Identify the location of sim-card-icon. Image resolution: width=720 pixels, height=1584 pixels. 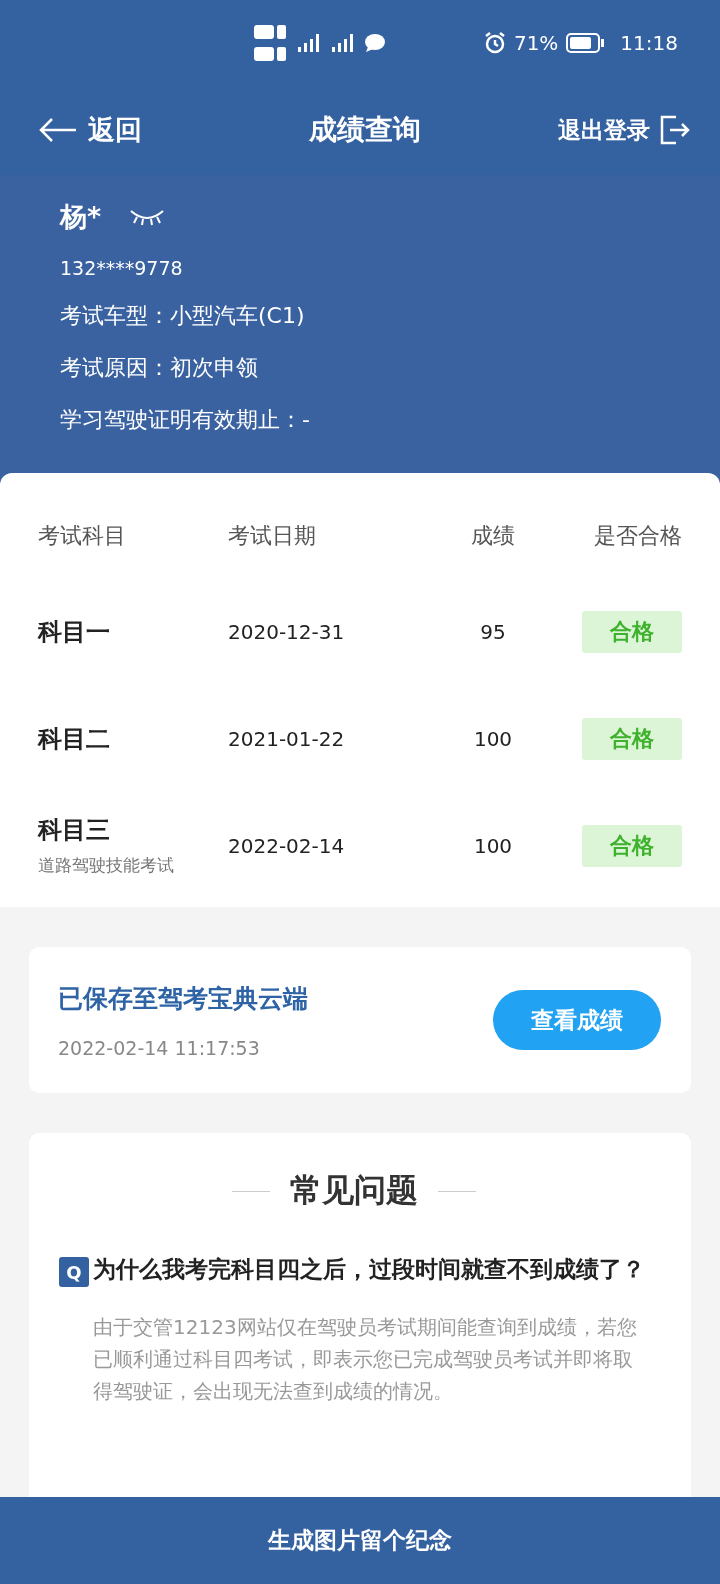
(271, 42).